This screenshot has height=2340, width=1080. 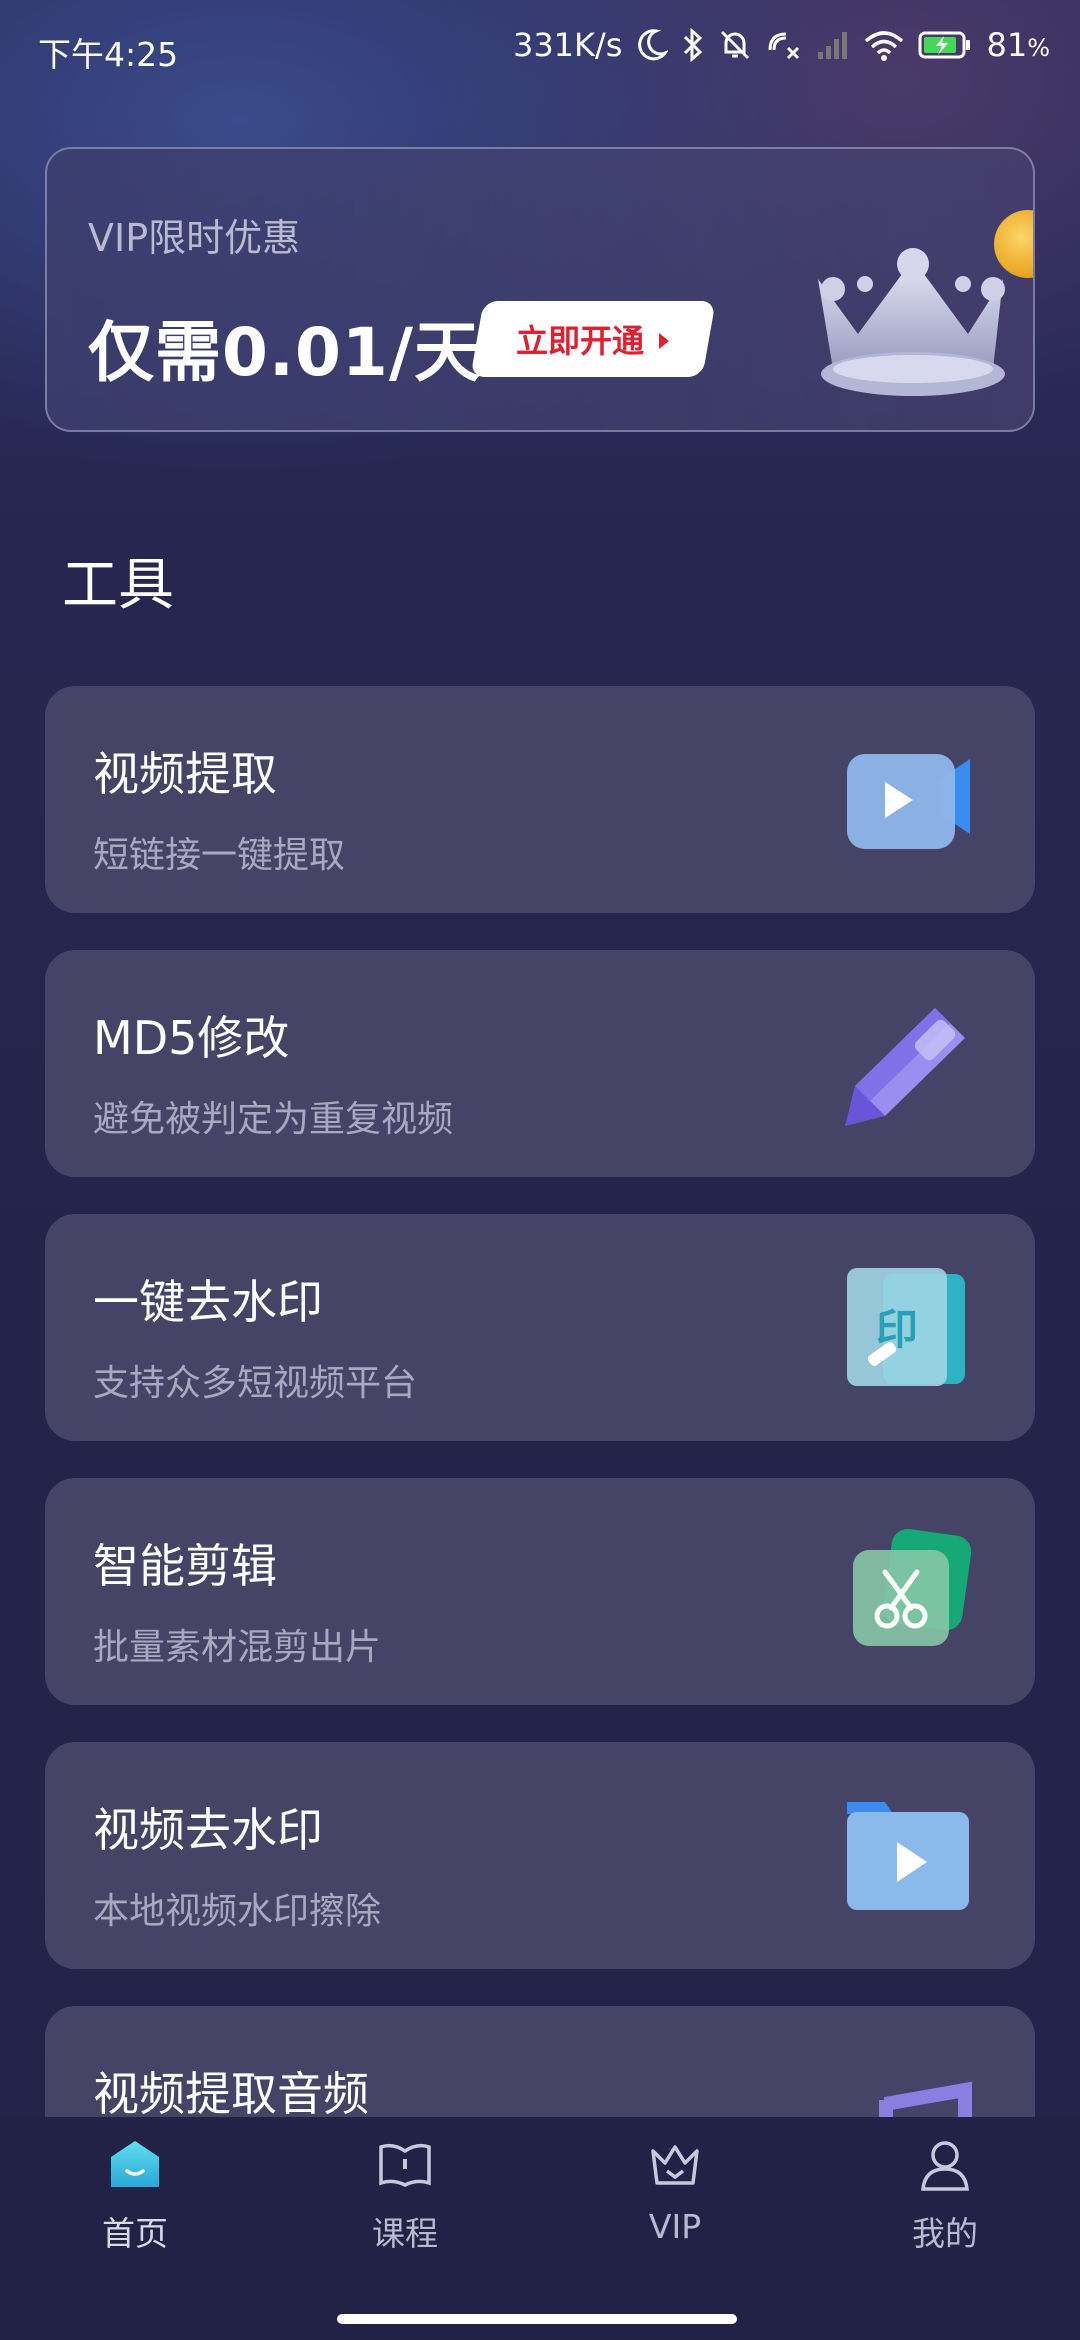 What do you see at coordinates (567, 45) in the screenshot?
I see `network-speed: 331K/s` at bounding box center [567, 45].